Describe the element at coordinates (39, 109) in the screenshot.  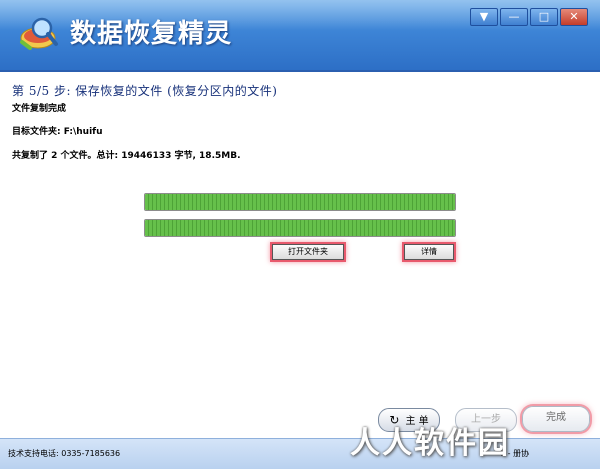
I see `step-subtitle: 文件复制完成` at that location.